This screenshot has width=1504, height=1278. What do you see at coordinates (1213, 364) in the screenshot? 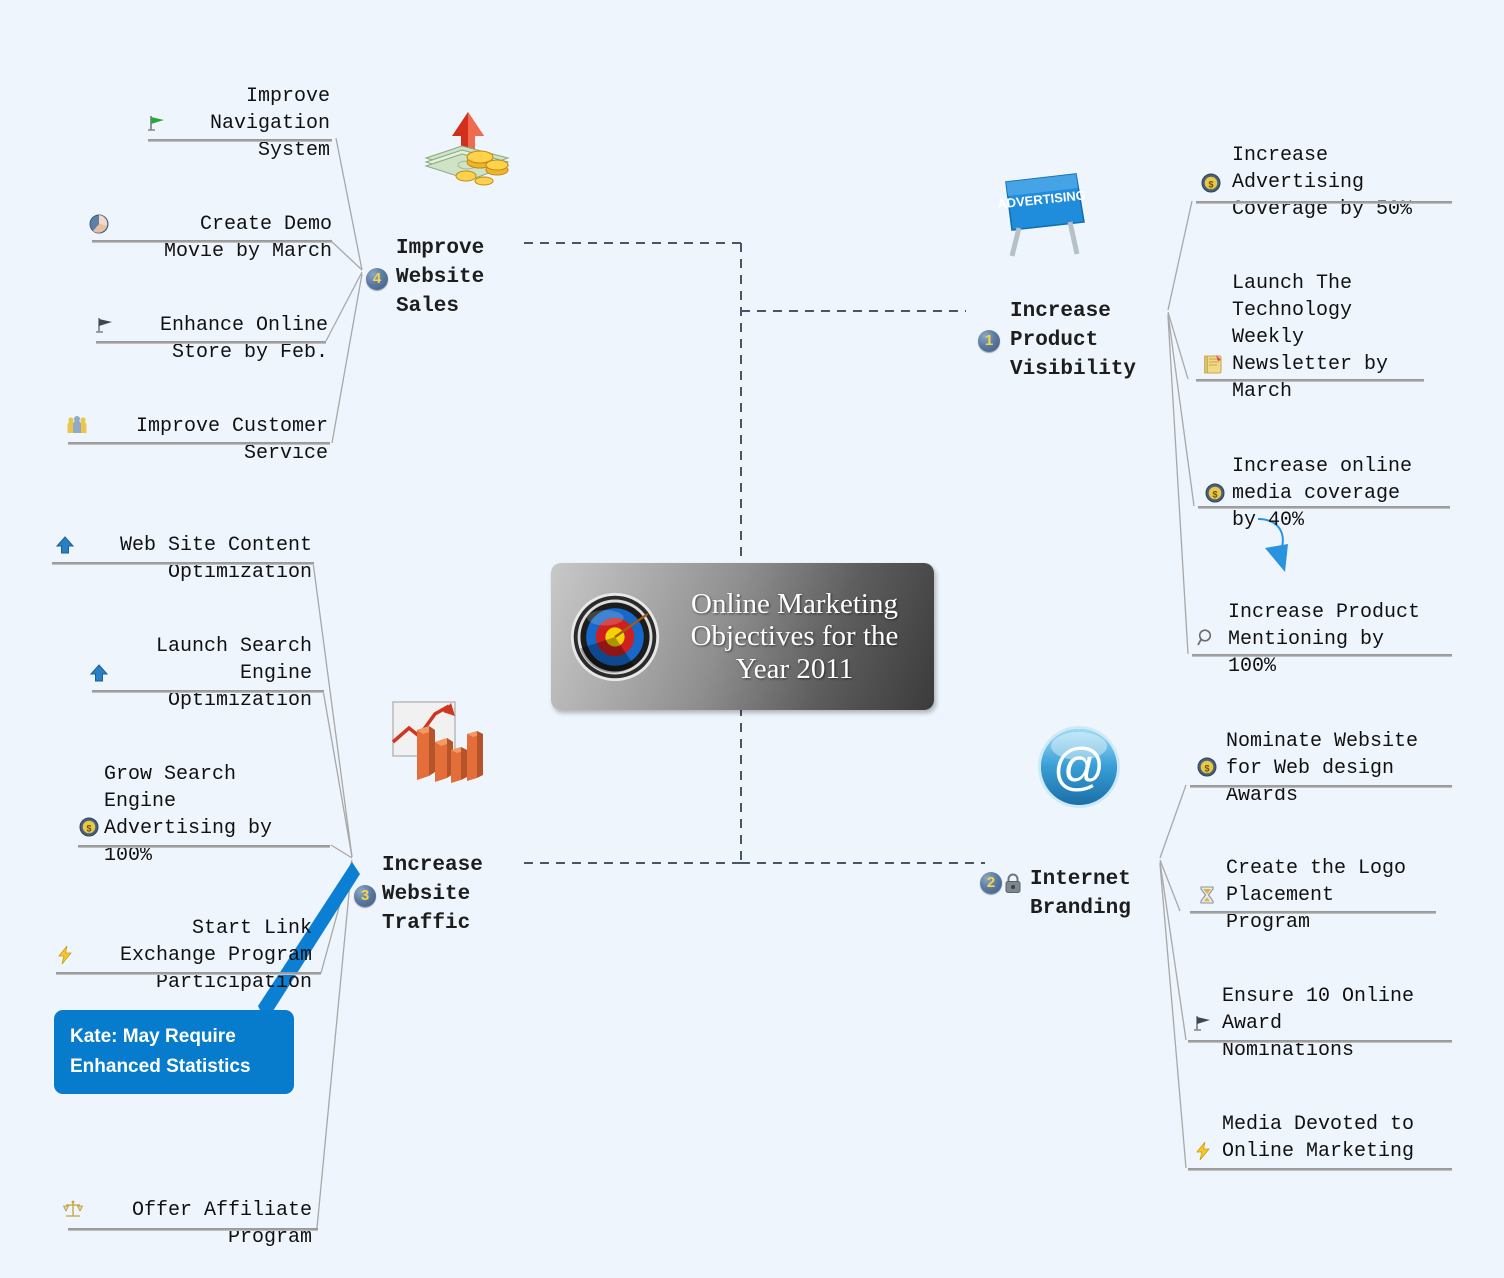
I see `notepad-icon` at bounding box center [1213, 364].